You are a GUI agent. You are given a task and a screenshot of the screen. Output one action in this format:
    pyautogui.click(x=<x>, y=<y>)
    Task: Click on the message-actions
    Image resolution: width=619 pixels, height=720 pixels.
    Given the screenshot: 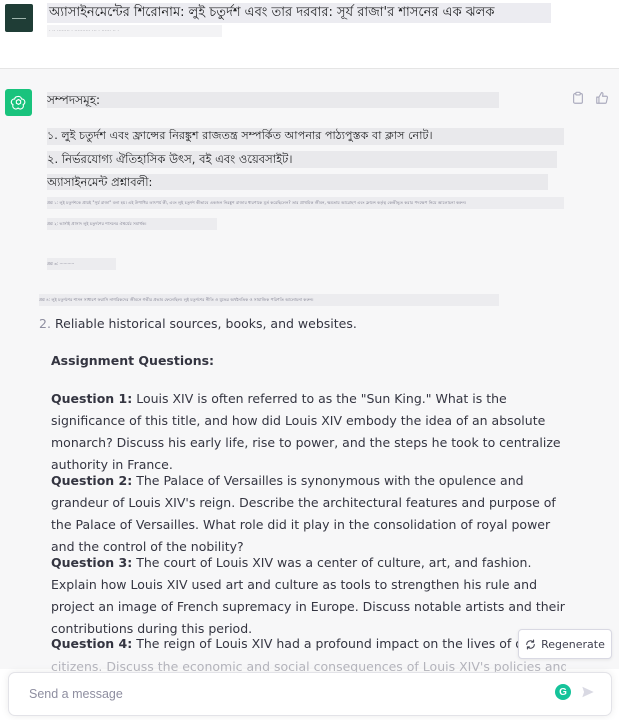 What is the action you would take?
    pyautogui.click(x=590, y=98)
    